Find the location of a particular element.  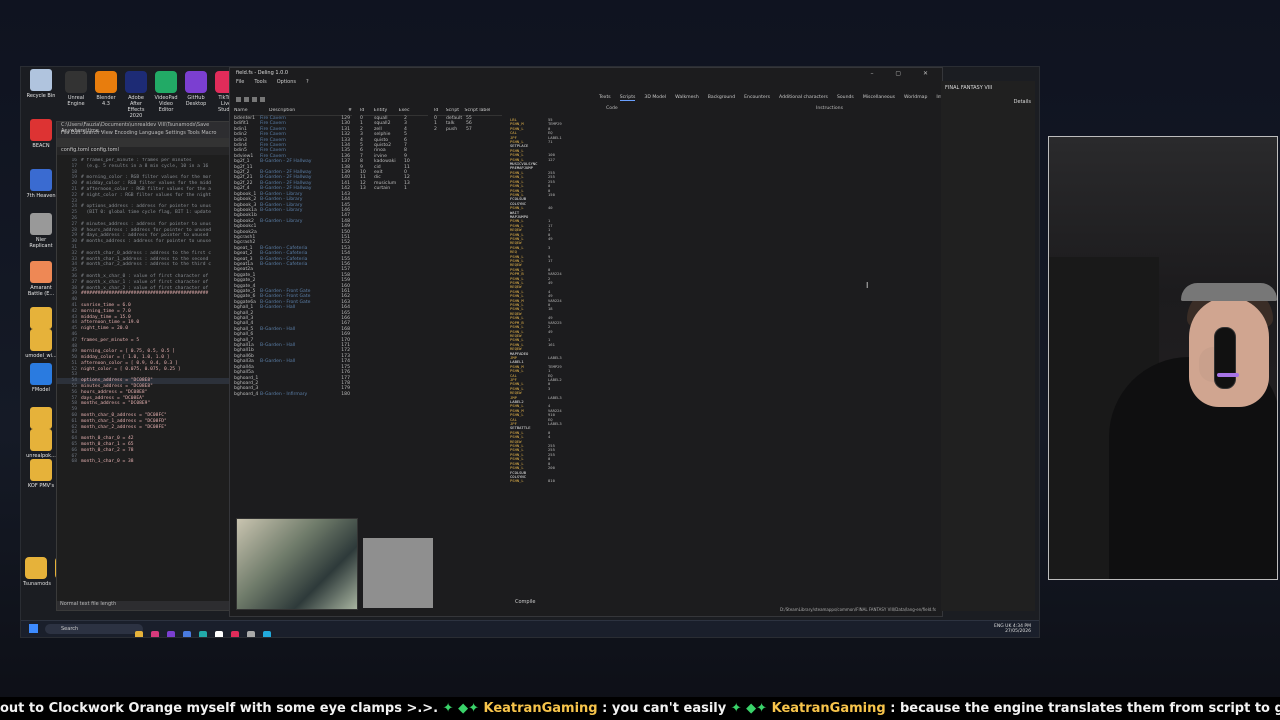

column-id: Id is located at coordinates (362, 110).